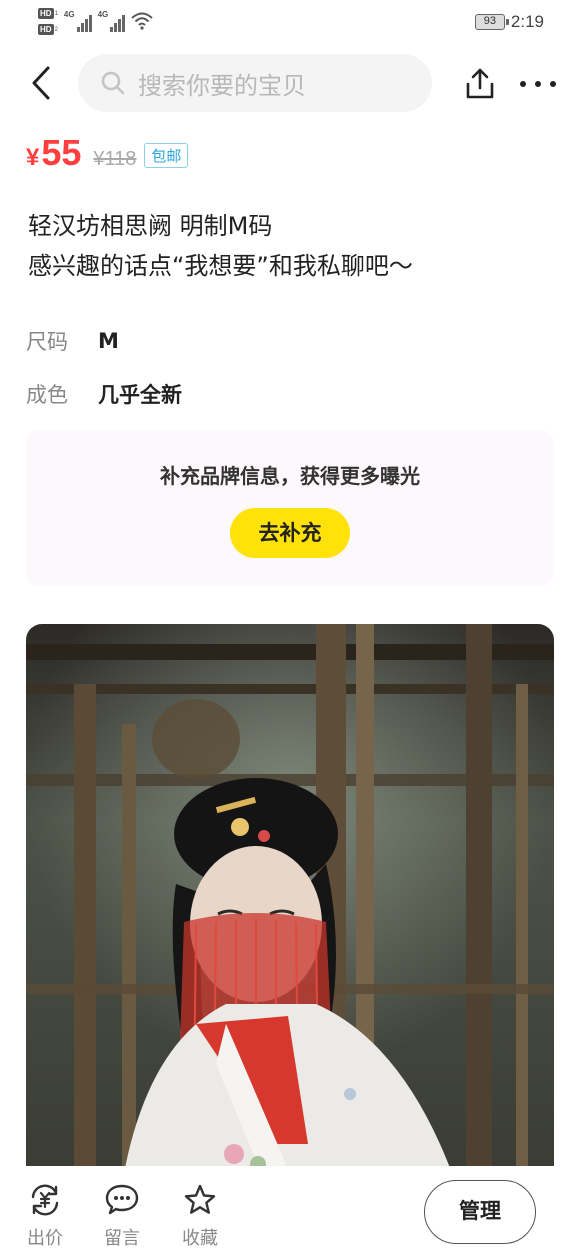 The image size is (580, 1257). Describe the element at coordinates (200, 1200) in the screenshot. I see `star-icon` at that location.